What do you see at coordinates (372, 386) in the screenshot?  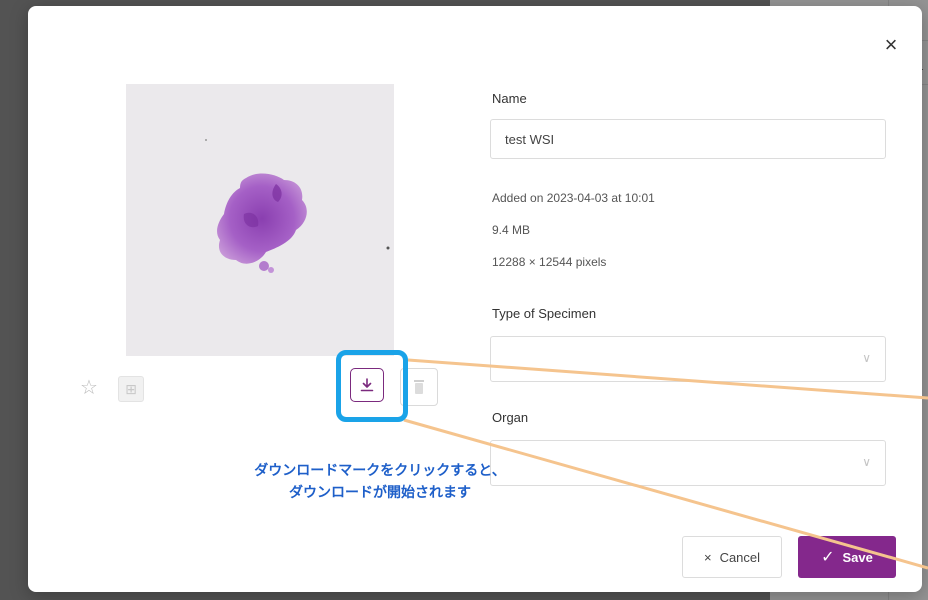 I see `download-callout-highlight` at bounding box center [372, 386].